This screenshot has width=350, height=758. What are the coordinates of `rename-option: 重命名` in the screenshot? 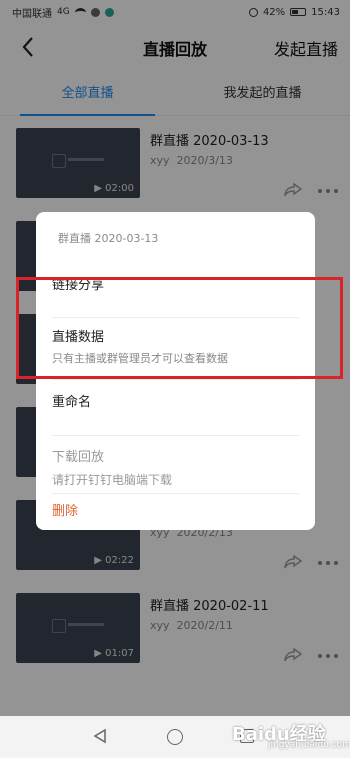 It's located at (175, 408).